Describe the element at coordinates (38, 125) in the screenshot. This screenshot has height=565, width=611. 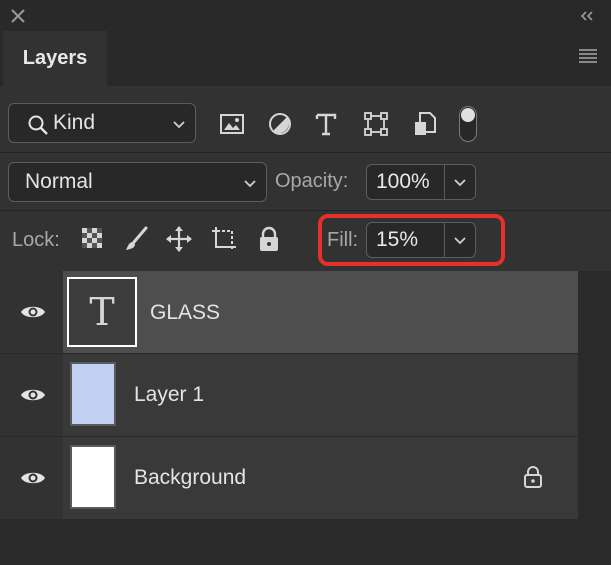
I see `search-icon` at that location.